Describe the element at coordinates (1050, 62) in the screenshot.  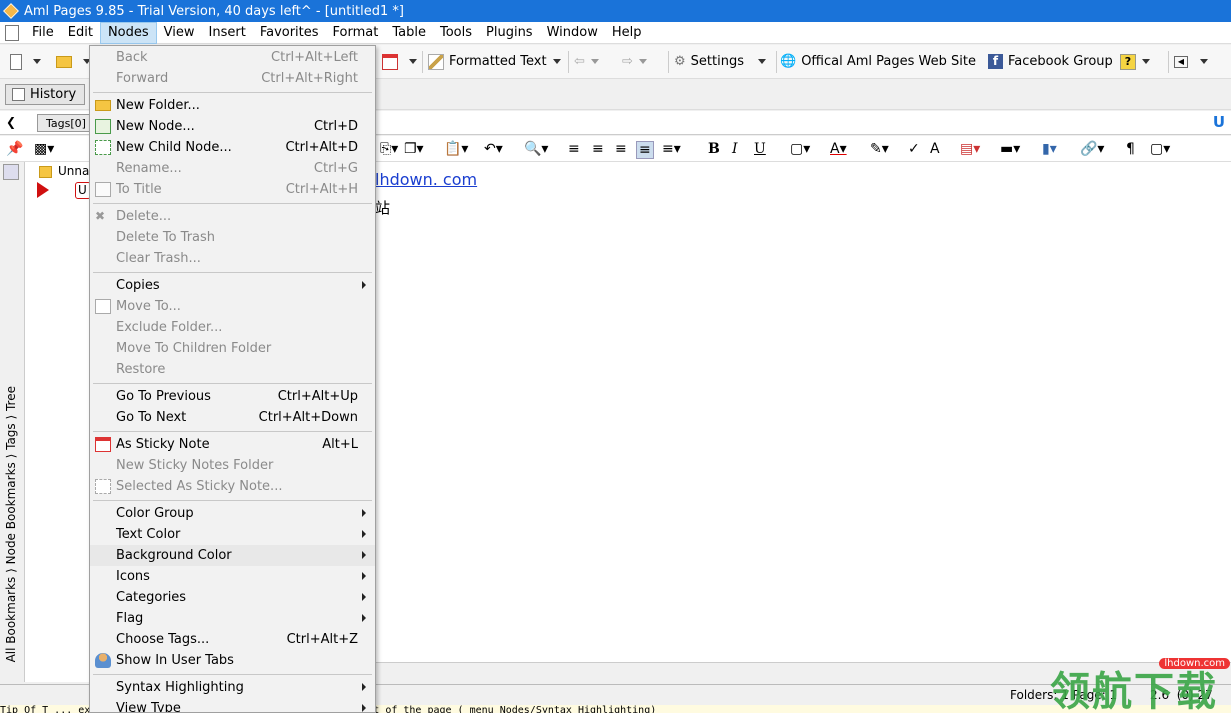
I see `facebook-button: f Facebook Group` at that location.